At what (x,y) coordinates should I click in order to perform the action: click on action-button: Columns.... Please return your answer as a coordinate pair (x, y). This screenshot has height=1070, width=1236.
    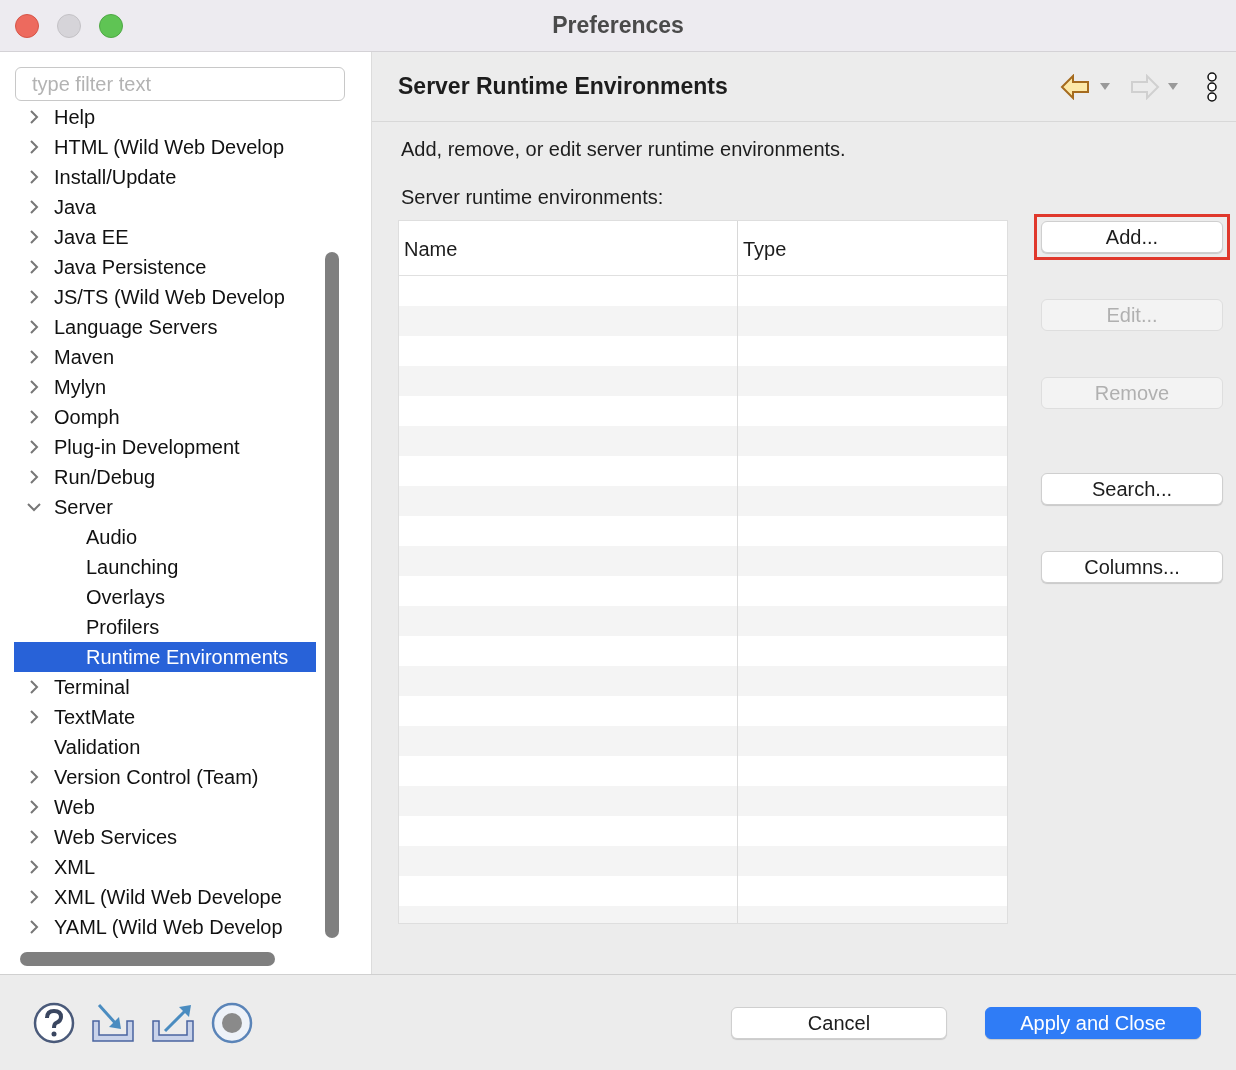
    Looking at the image, I should click on (1132, 567).